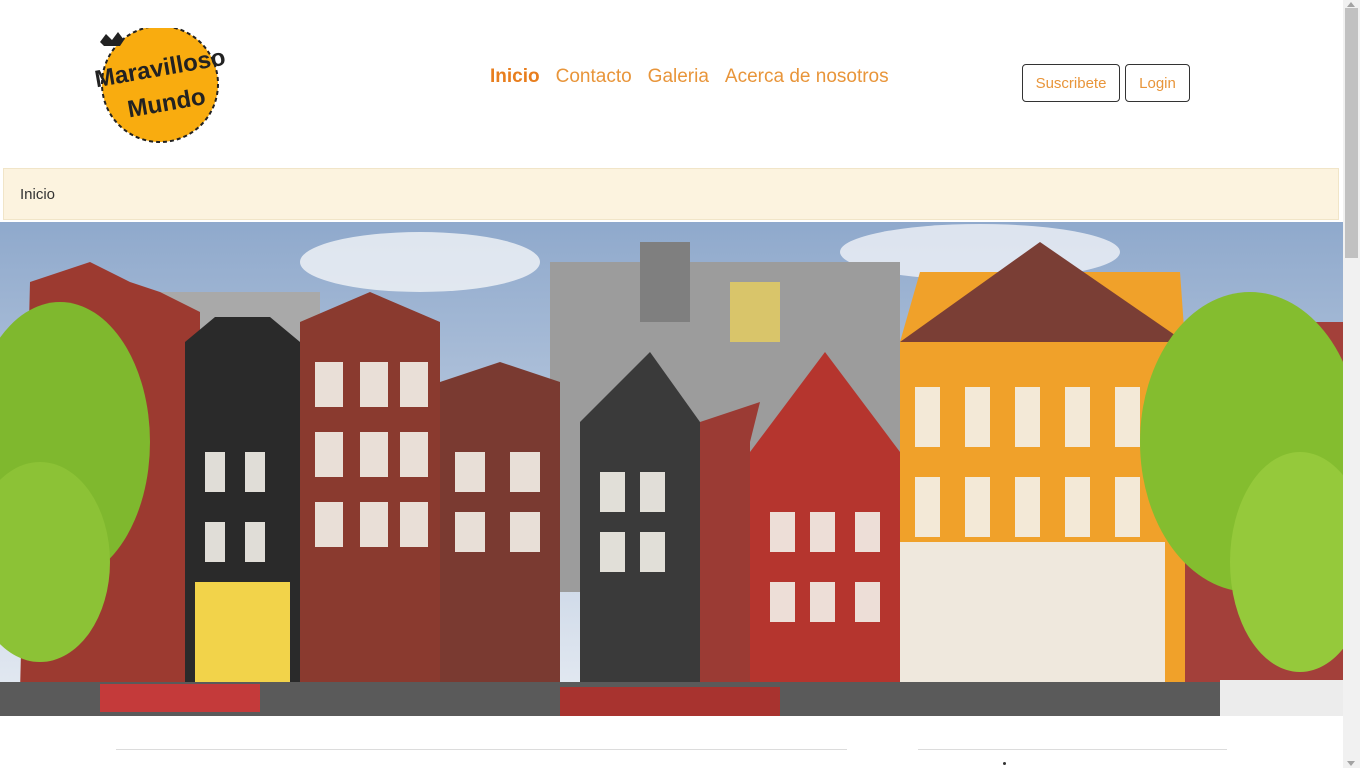  I want to click on content-fragment, so click(1004, 763).